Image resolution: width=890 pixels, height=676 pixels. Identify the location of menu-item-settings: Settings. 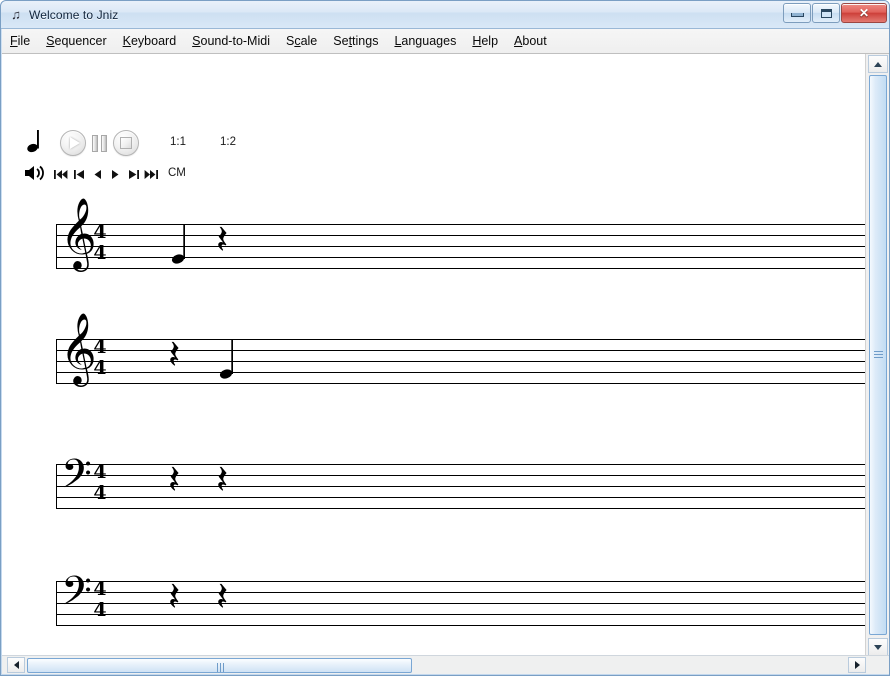
(355, 41).